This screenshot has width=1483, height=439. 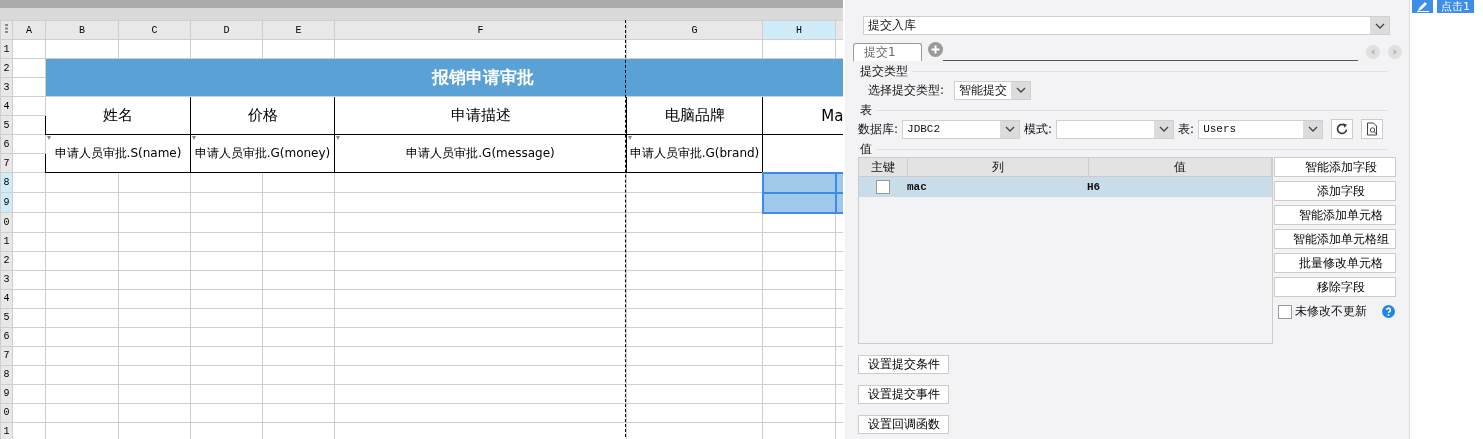 What do you see at coordinates (1261, 129) in the screenshot?
I see `table-dropdown: Users` at bounding box center [1261, 129].